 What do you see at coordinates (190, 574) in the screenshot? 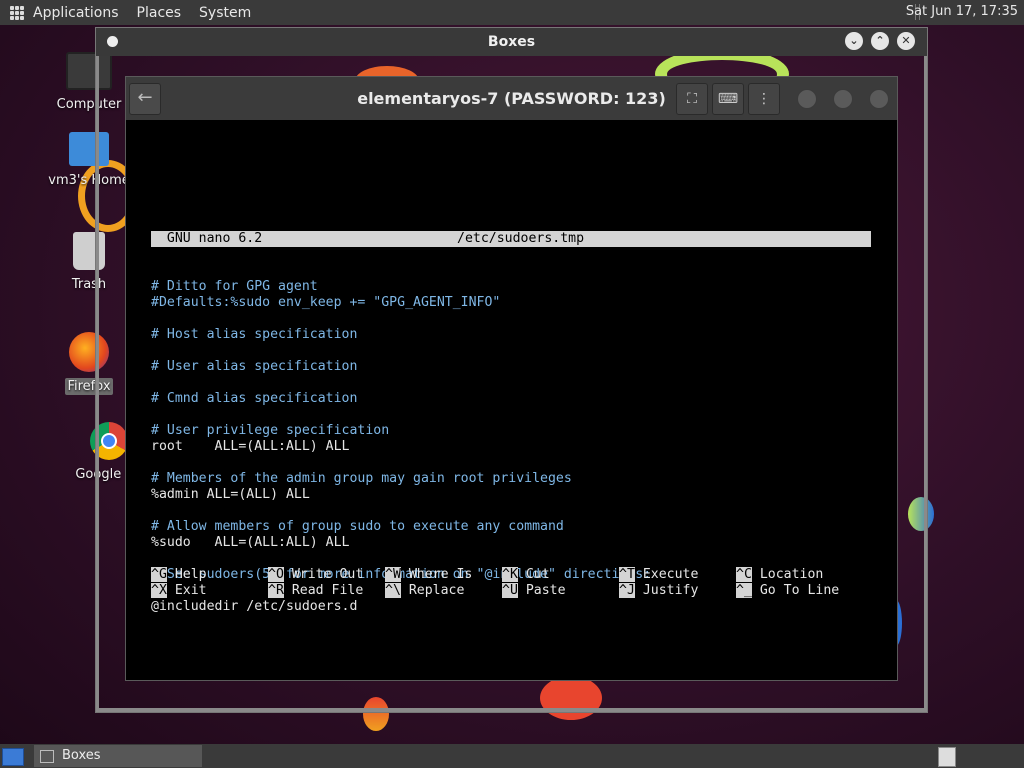
I see `shortcut-label: Help` at bounding box center [190, 574].